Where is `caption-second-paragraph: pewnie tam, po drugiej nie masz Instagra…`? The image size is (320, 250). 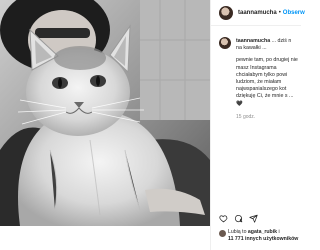 caption-second-paragraph: pewnie tam, po drugiej nie masz Instagra… is located at coordinates (267, 82).